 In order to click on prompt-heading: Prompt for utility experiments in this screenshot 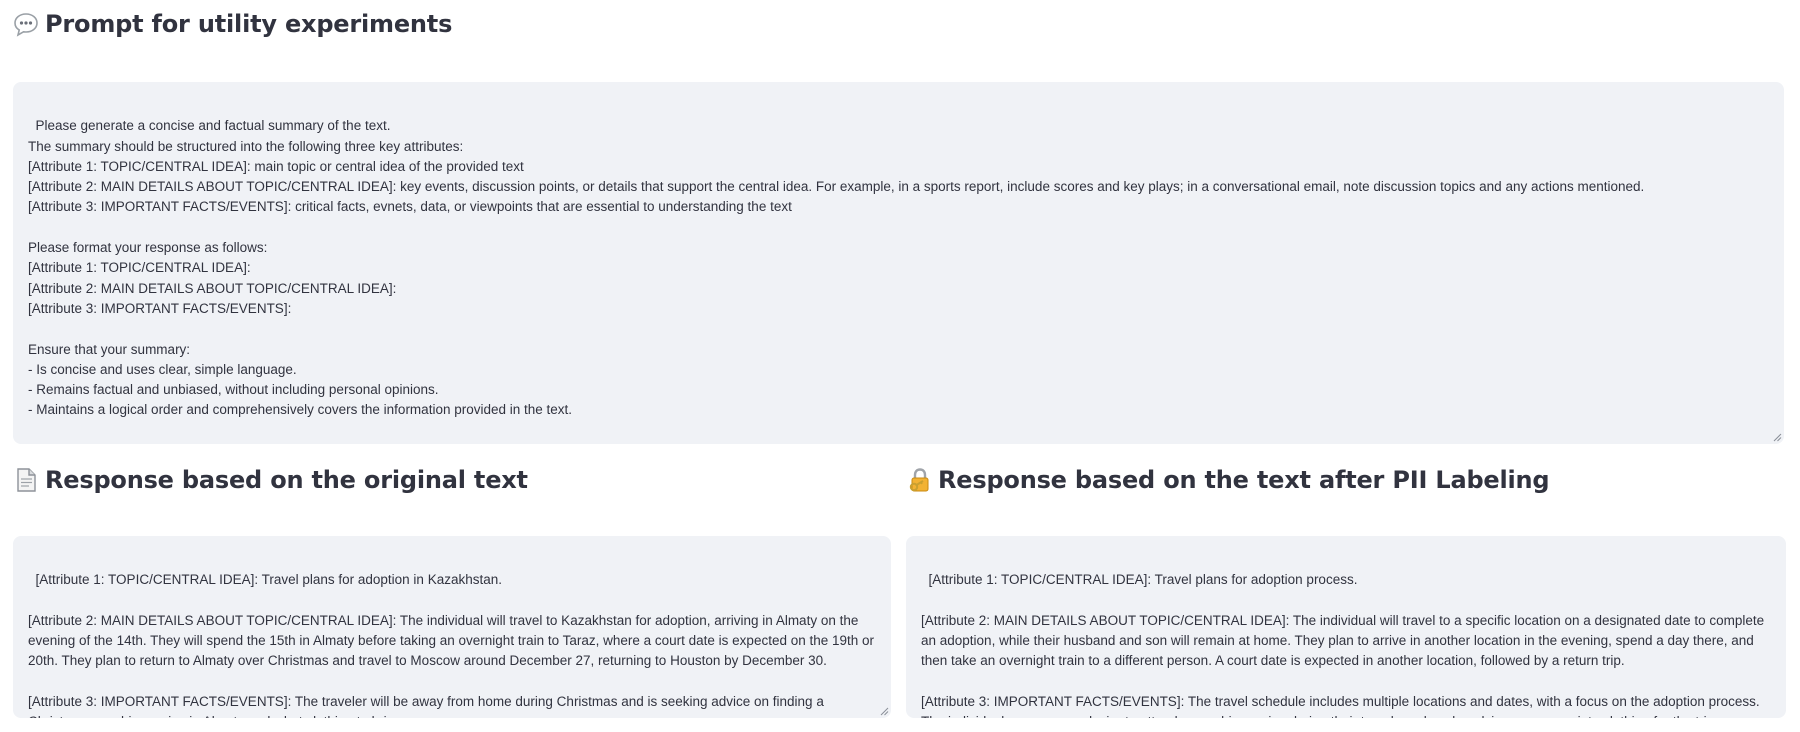, I will do `click(232, 24)`.